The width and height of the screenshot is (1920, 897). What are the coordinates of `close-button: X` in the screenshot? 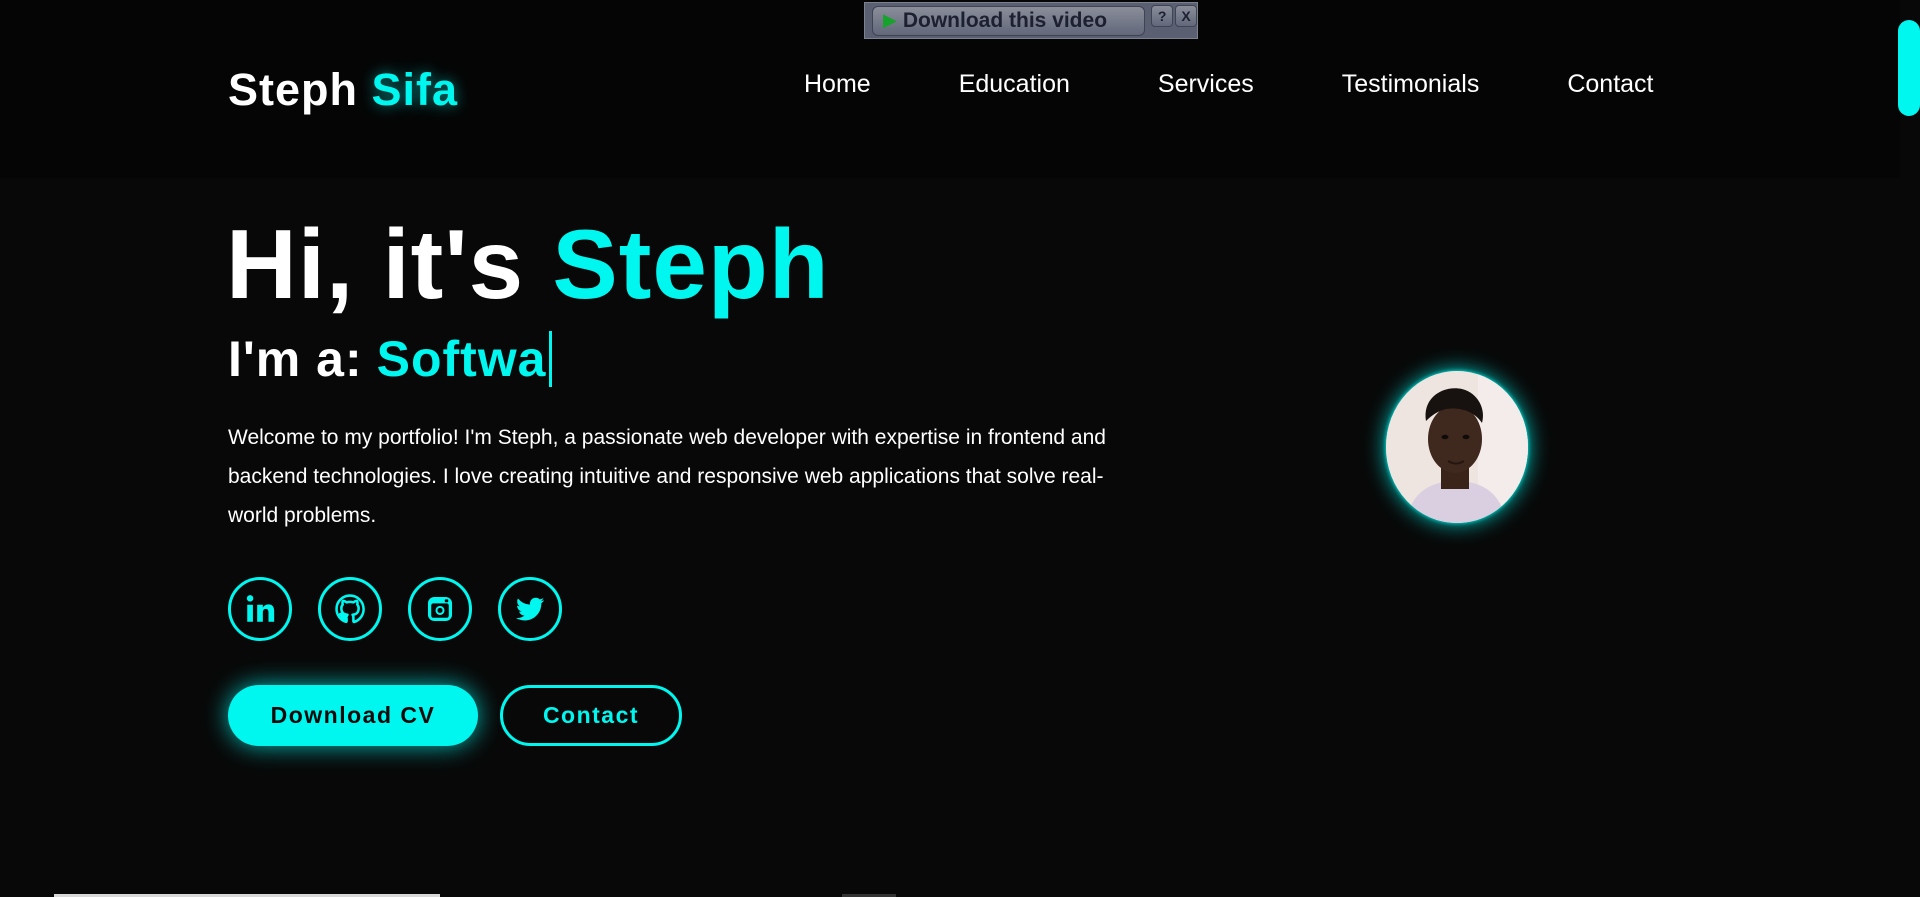 It's located at (1186, 15).